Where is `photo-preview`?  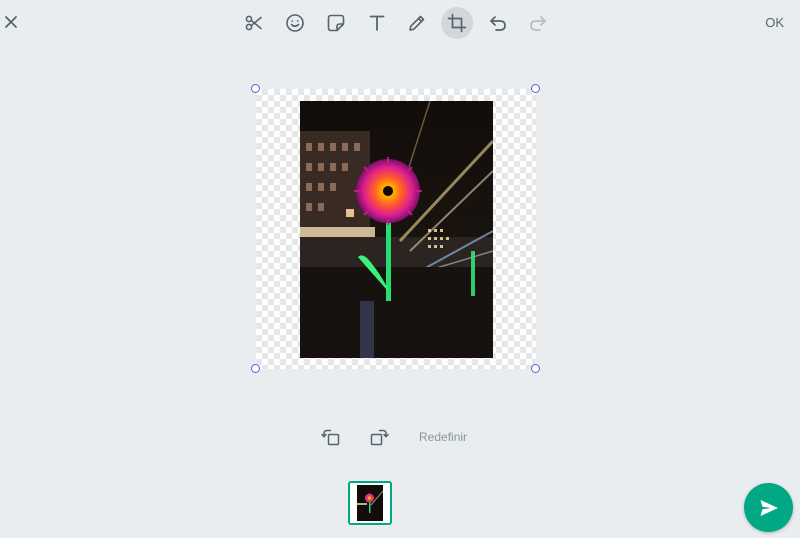 photo-preview is located at coordinates (396, 229).